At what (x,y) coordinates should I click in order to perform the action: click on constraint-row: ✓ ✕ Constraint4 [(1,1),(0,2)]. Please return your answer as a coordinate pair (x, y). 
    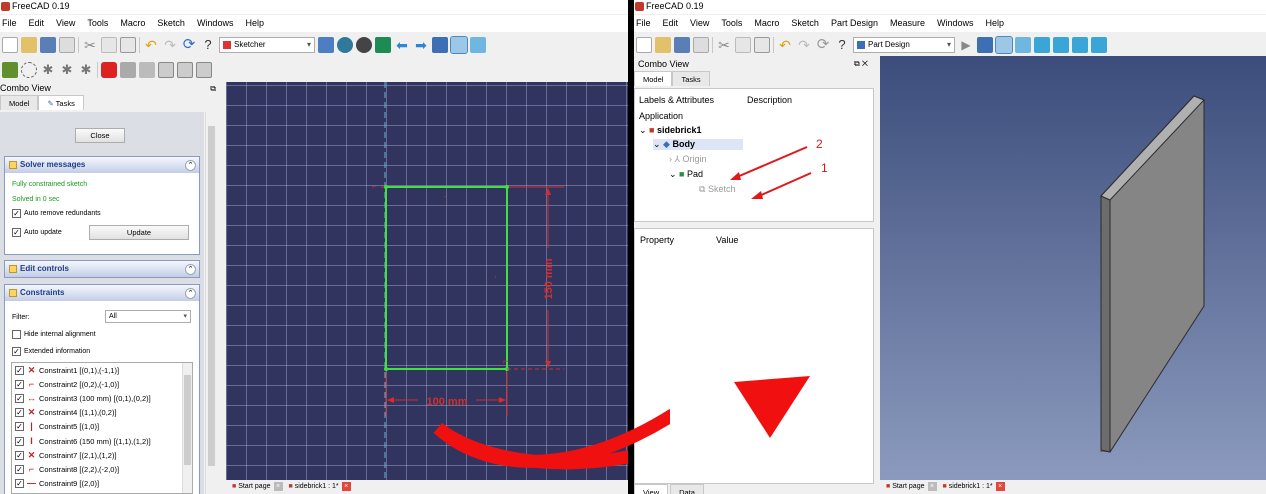
    Looking at the image, I should click on (102, 413).